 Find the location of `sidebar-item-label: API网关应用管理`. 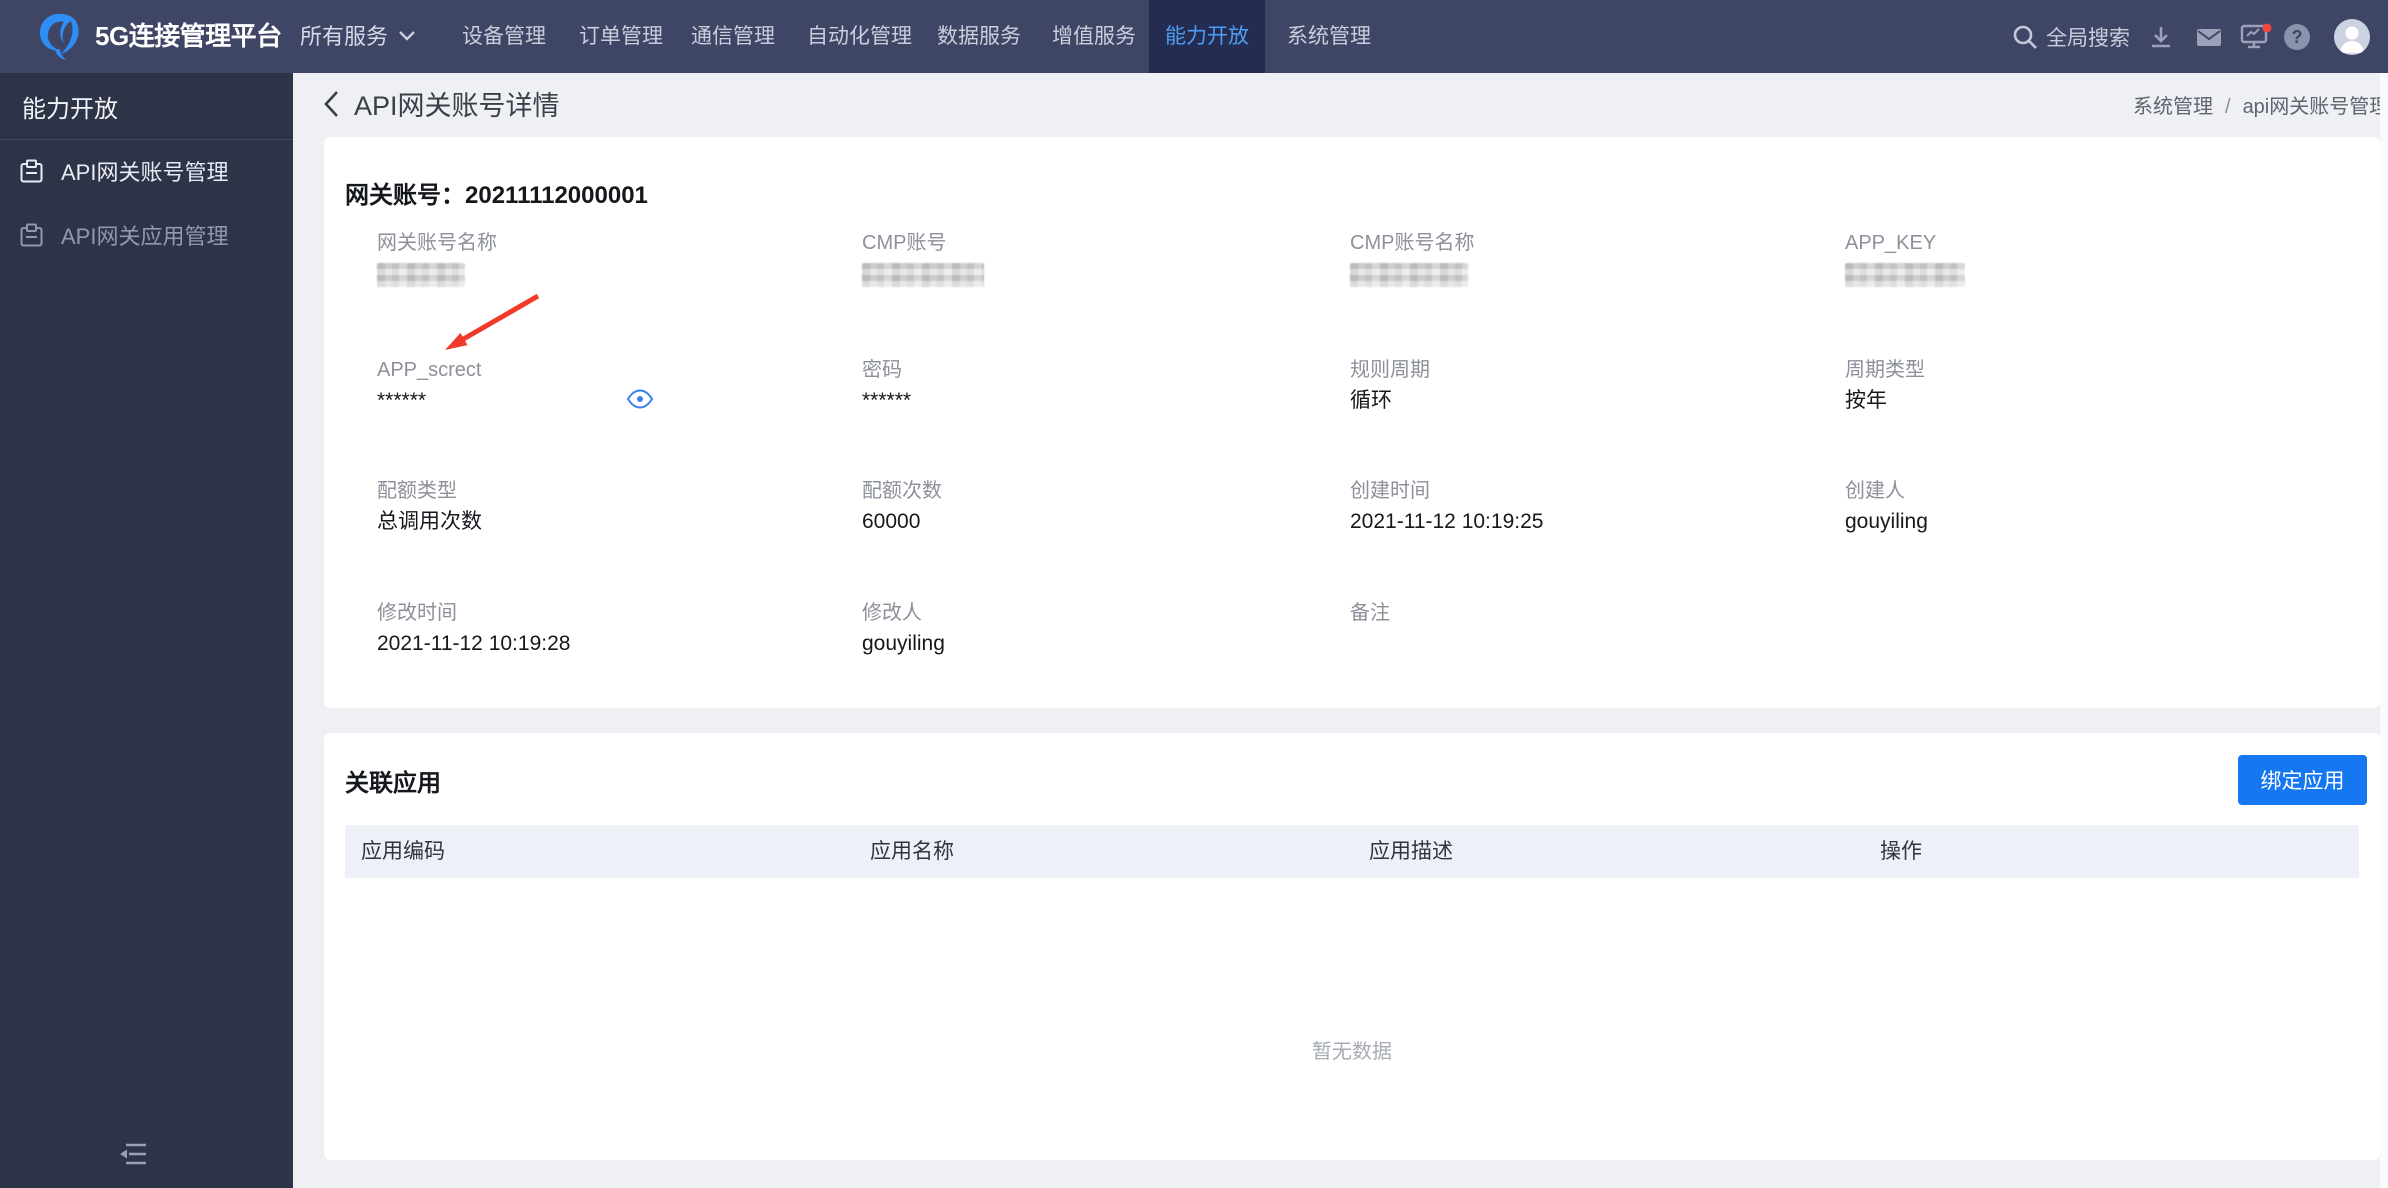

sidebar-item-label: API网关应用管理 is located at coordinates (145, 236).